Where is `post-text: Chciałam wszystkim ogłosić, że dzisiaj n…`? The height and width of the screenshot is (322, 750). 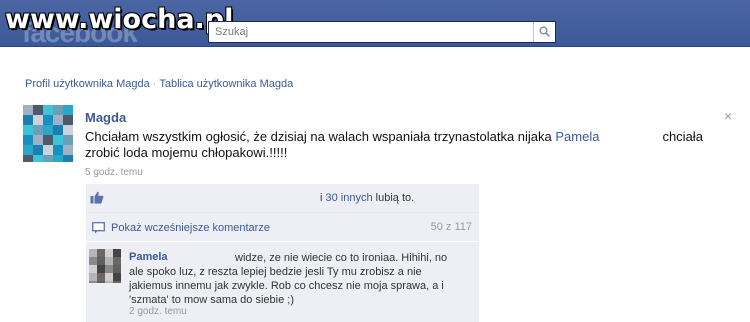
post-text: Chciałam wszystkim ogłosić, że dzisiaj n… is located at coordinates (400, 145).